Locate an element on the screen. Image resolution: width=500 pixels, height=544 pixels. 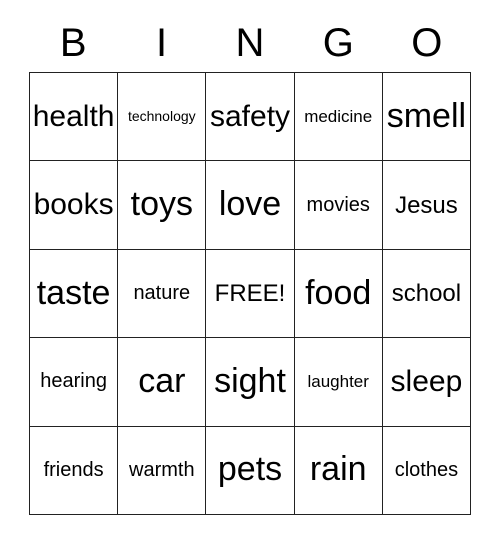
bingo-cell-label: smell is located at coordinates (426, 115).